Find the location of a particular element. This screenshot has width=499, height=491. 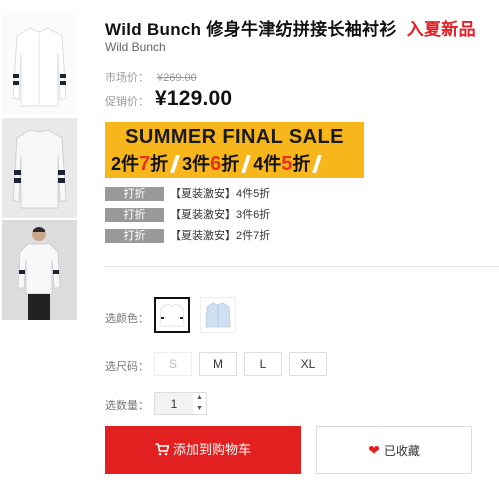

new-arrival-tag: 入夏新品 is located at coordinates (441, 29).